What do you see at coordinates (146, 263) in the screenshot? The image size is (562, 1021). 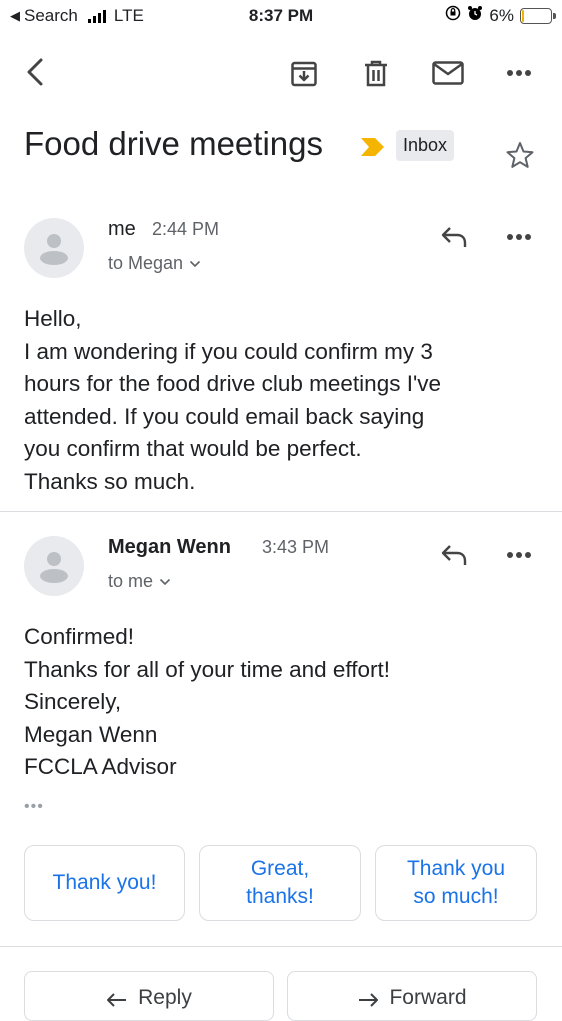 I see `recipients-text: to Megan` at bounding box center [146, 263].